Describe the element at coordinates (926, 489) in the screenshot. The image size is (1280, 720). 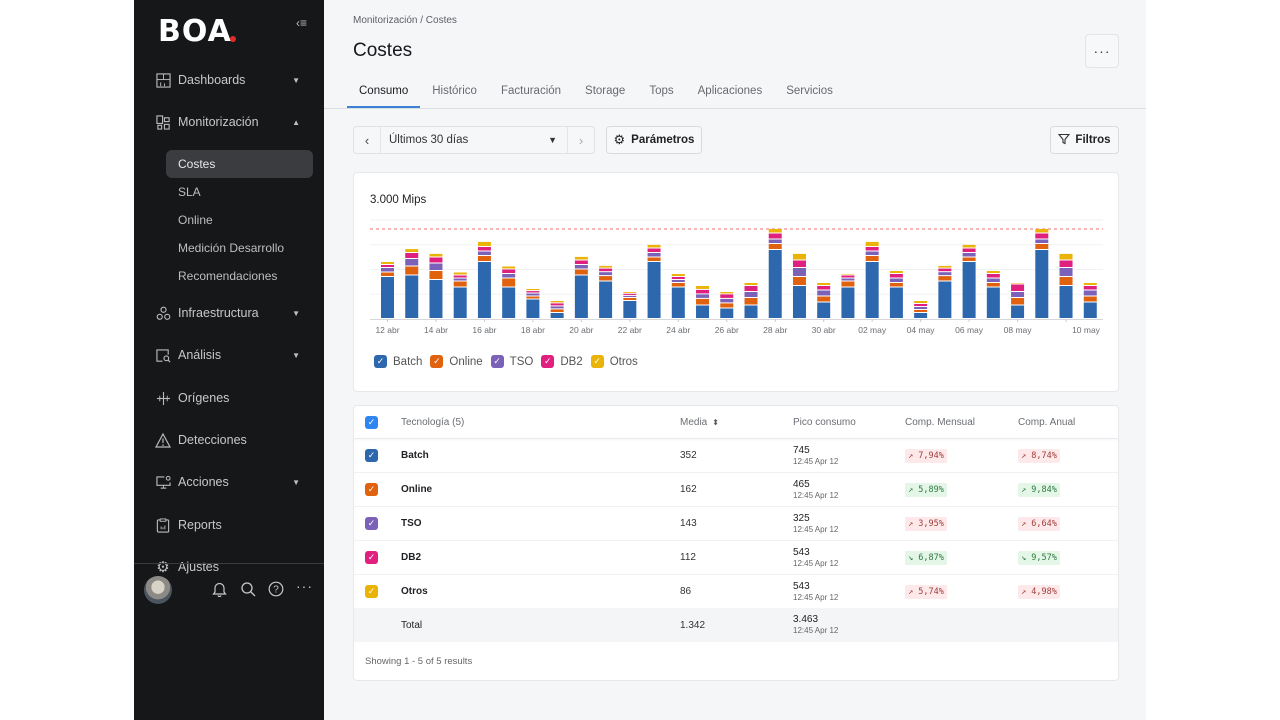
I see `trend-badge: ↗ 5,89%` at that location.